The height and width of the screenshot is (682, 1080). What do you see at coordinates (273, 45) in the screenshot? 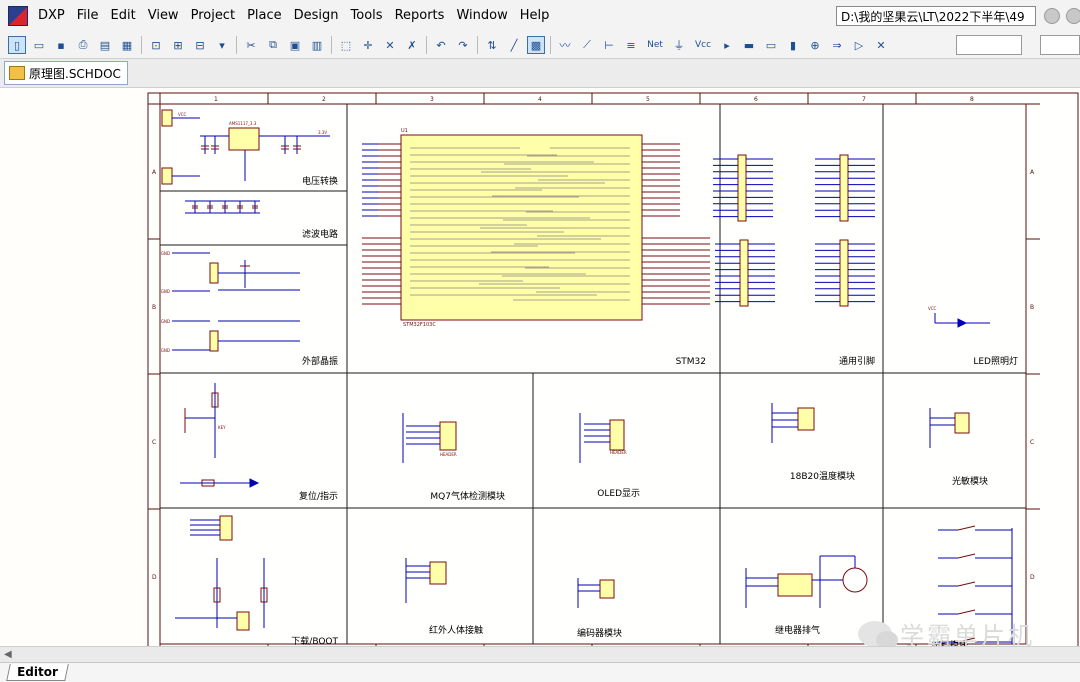
I see `copy-icon: ⧉` at bounding box center [273, 45].